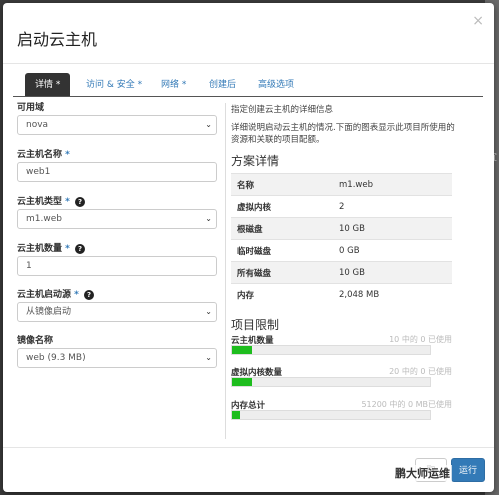 The height and width of the screenshot is (495, 499). What do you see at coordinates (255, 325) in the screenshot?
I see `project-limits-title: 项目限制` at bounding box center [255, 325].